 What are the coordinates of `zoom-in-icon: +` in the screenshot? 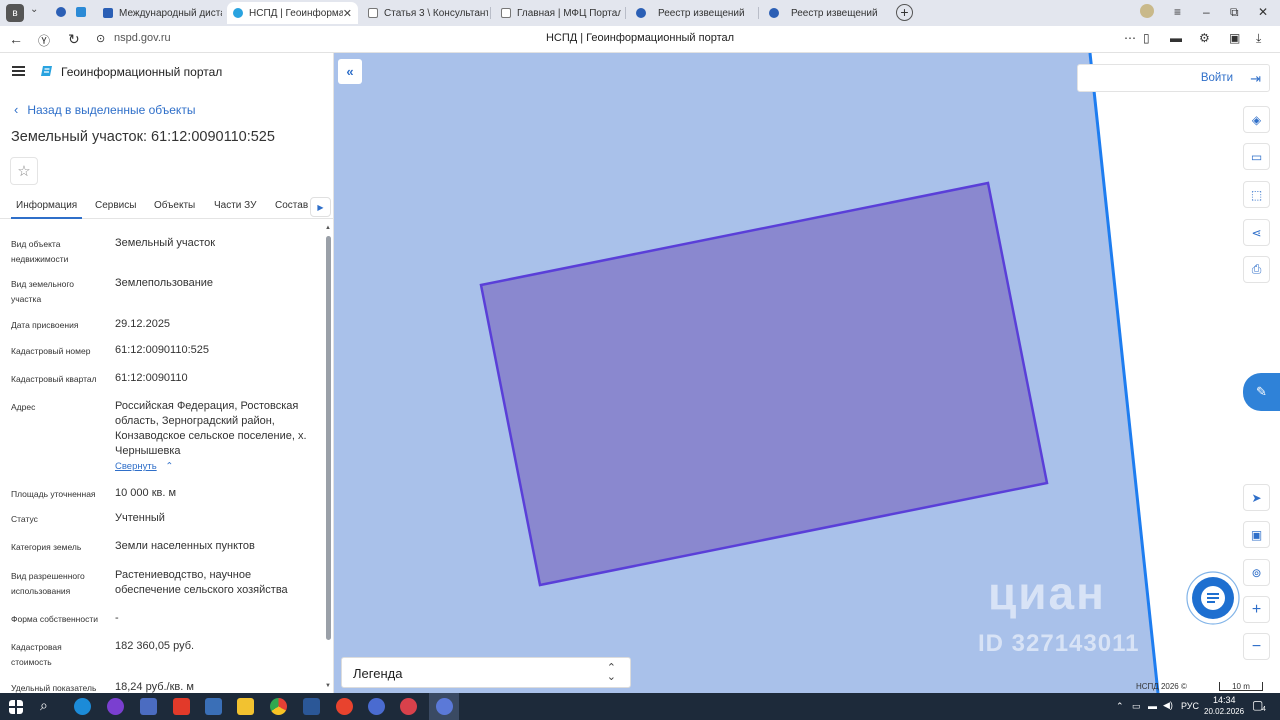 It's located at (1256, 609).